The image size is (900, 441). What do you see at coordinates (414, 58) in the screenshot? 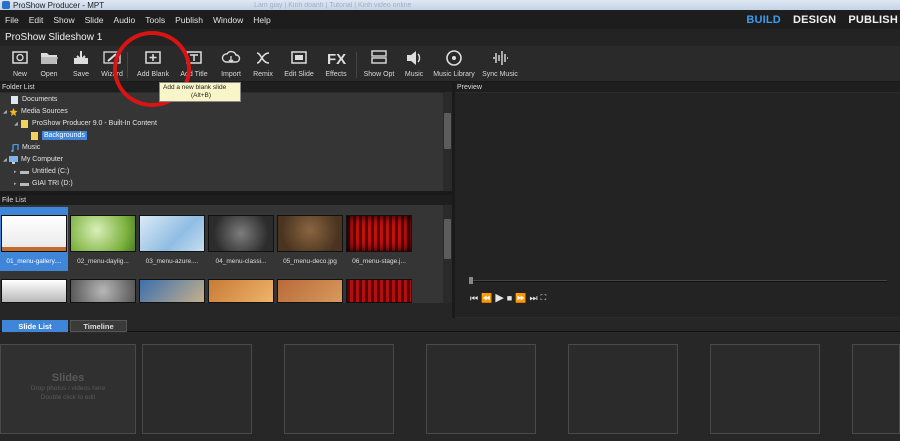
I see `speaker-icon` at bounding box center [414, 58].